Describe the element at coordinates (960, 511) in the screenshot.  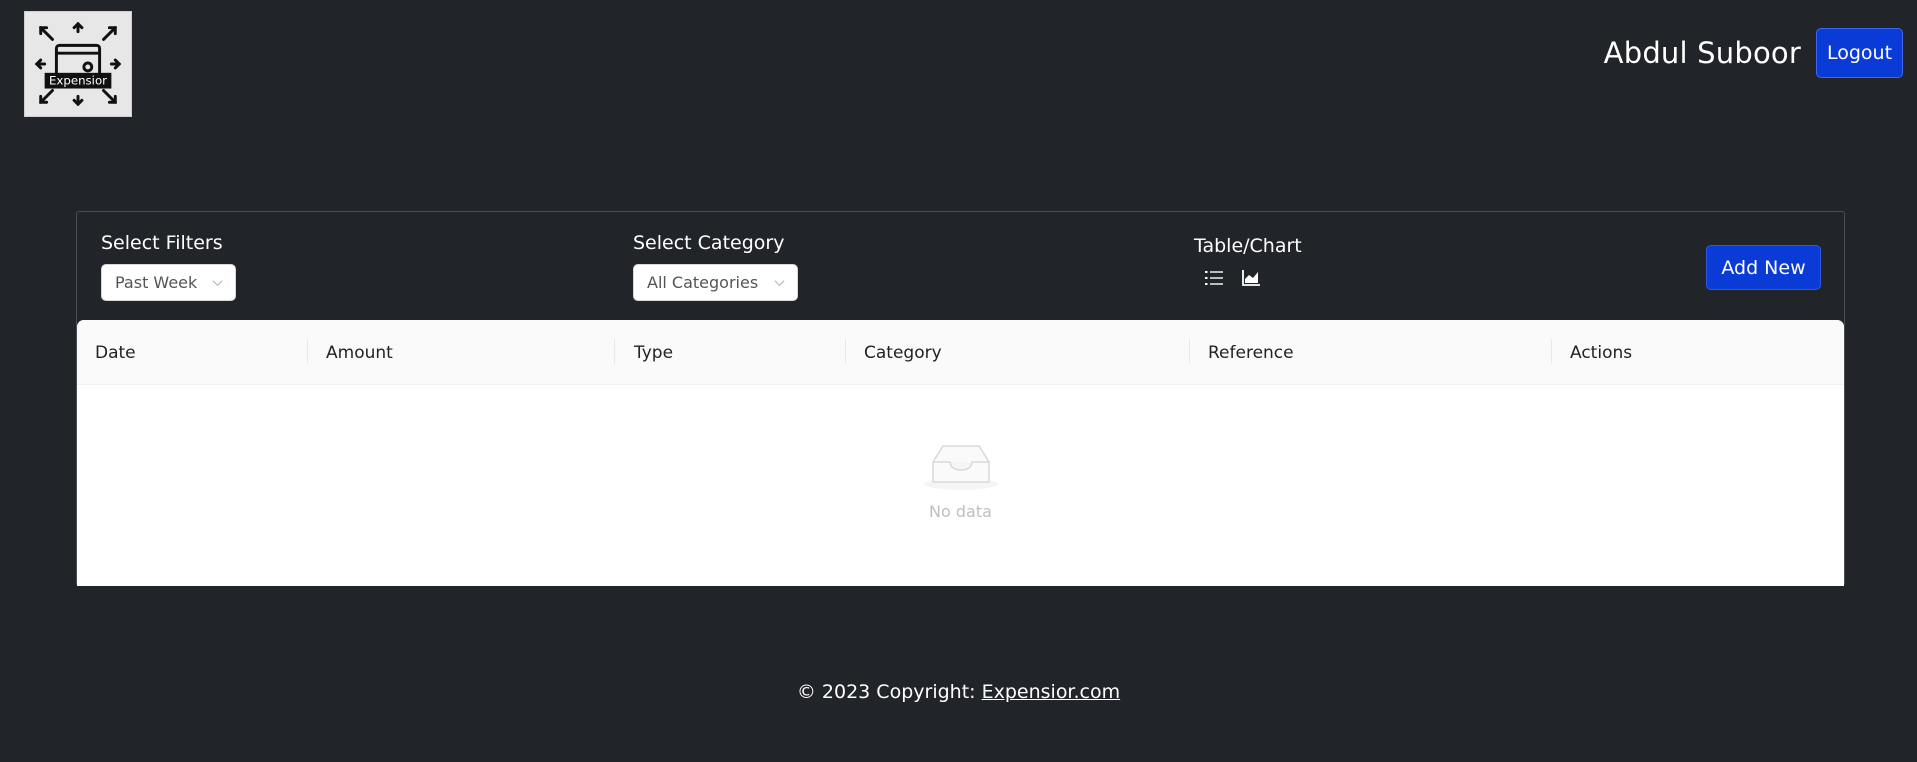
I see `no-data-text: No data` at that location.